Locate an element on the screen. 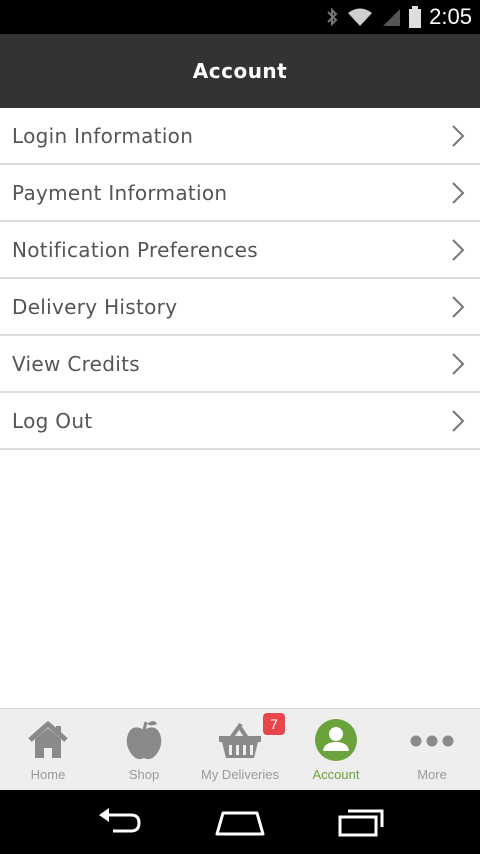 The height and width of the screenshot is (854, 480). tab-account: Account is located at coordinates (336, 749).